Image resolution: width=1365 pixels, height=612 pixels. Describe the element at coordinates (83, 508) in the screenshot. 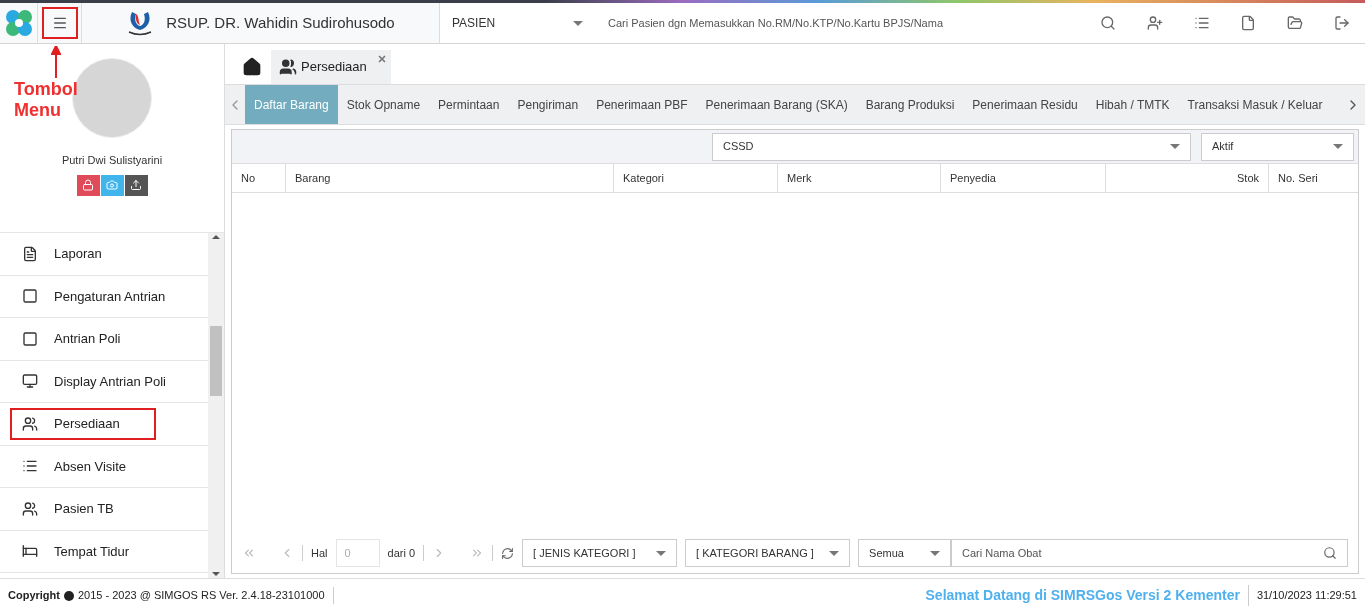

I see `sidebar-item: Pasien TB` at that location.